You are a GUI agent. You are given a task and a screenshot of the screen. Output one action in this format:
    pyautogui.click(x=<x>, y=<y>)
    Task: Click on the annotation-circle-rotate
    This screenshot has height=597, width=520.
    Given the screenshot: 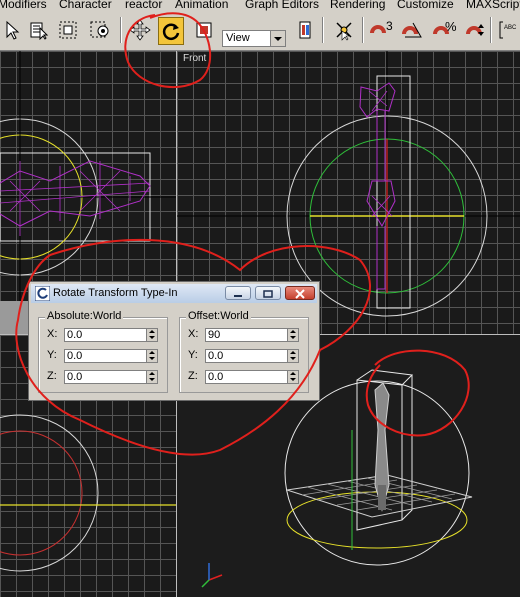 What is the action you would take?
    pyautogui.click(x=168, y=50)
    